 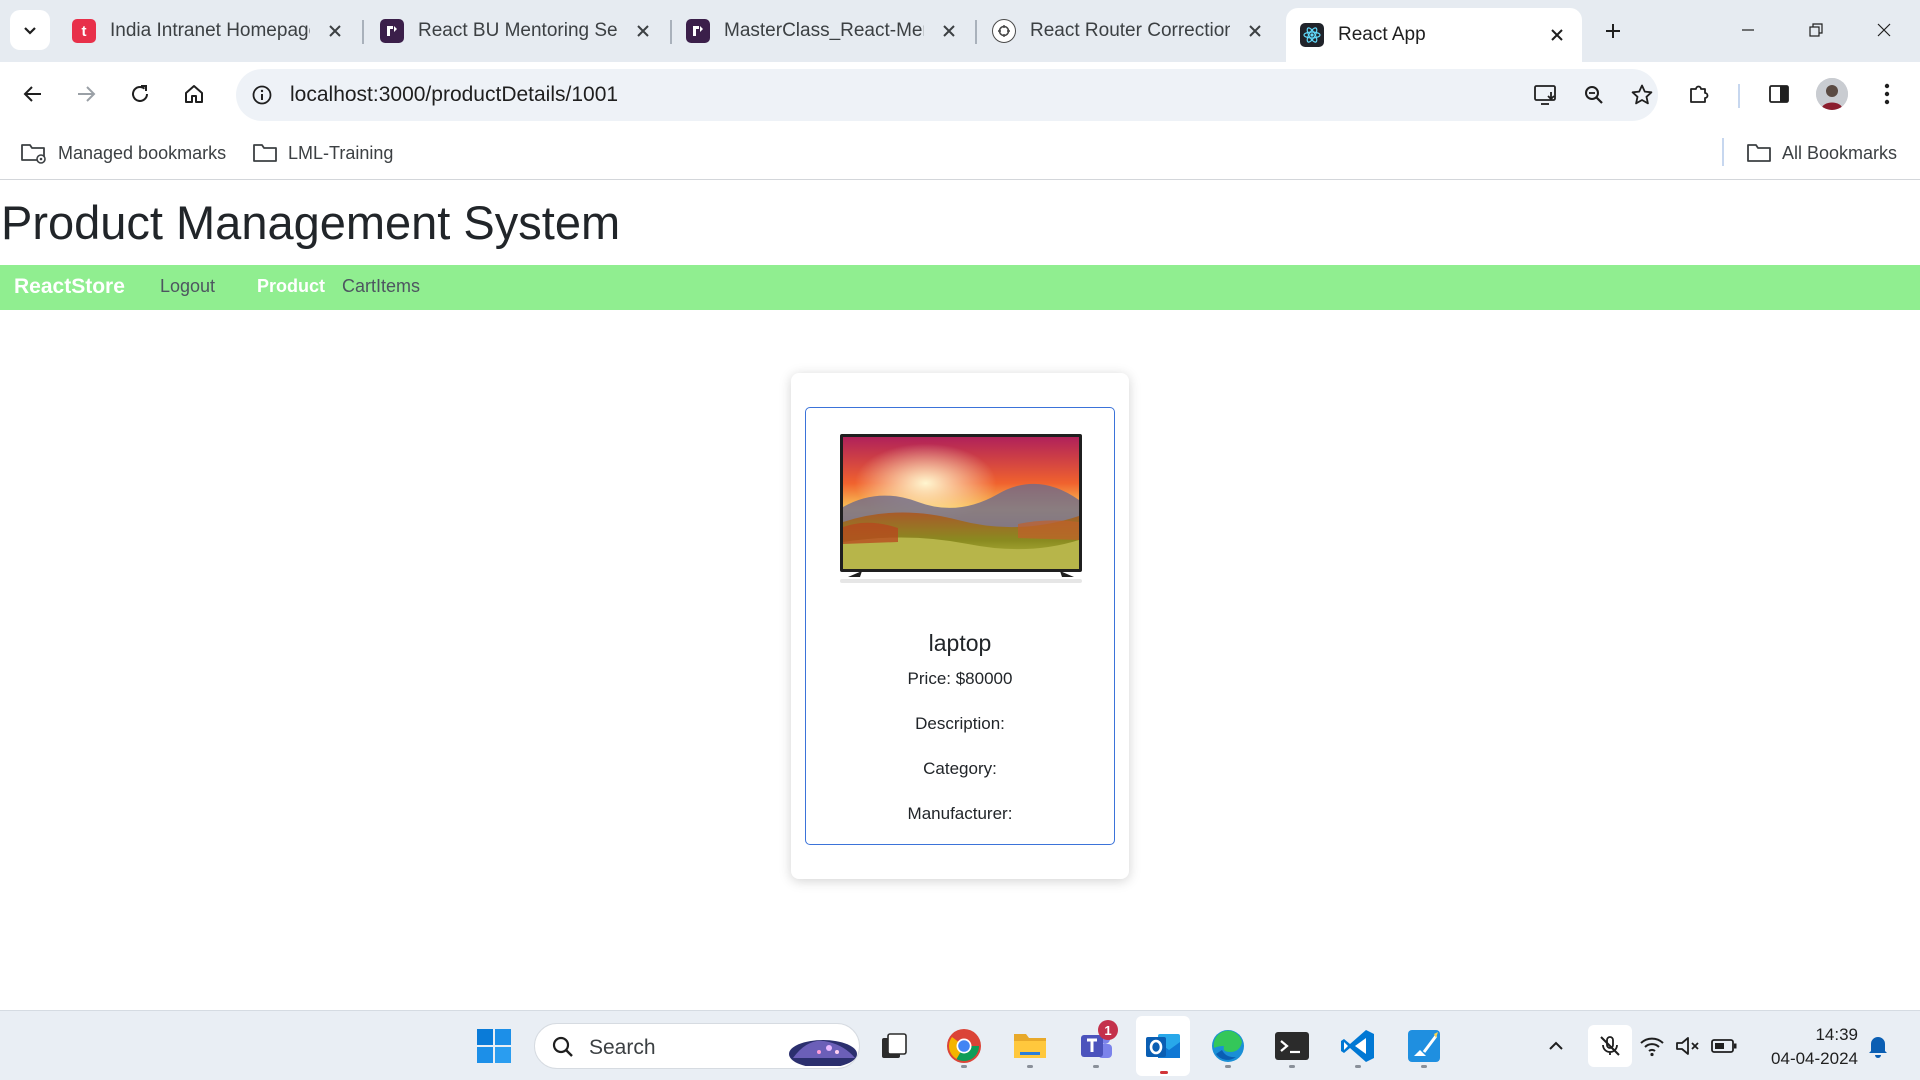 What do you see at coordinates (1546, 95) in the screenshot?
I see `install-app-icon` at bounding box center [1546, 95].